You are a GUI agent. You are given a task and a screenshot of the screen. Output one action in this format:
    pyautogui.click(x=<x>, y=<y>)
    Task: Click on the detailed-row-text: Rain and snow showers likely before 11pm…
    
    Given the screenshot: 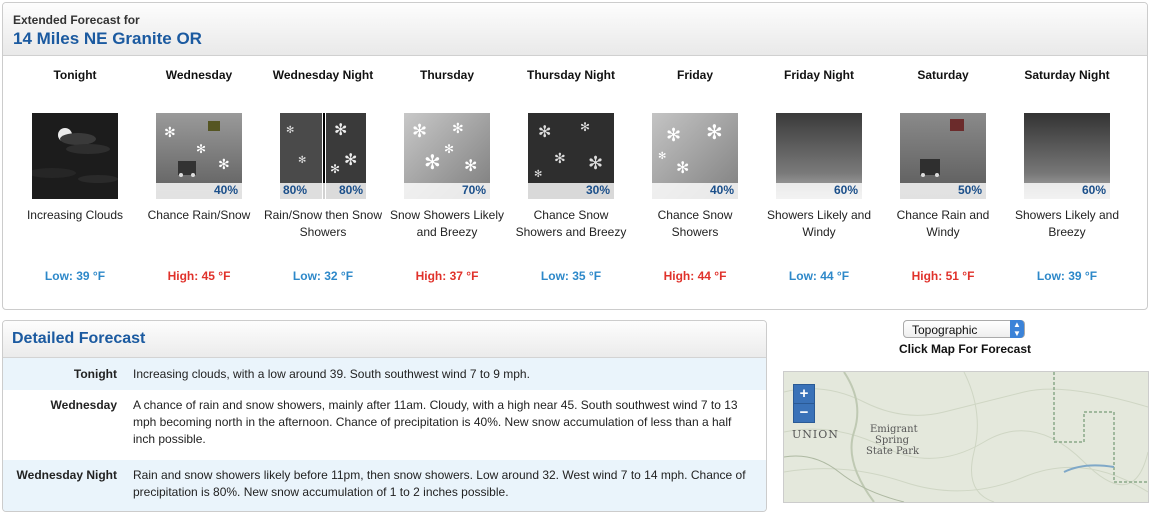 What is the action you would take?
    pyautogui.click(x=439, y=483)
    